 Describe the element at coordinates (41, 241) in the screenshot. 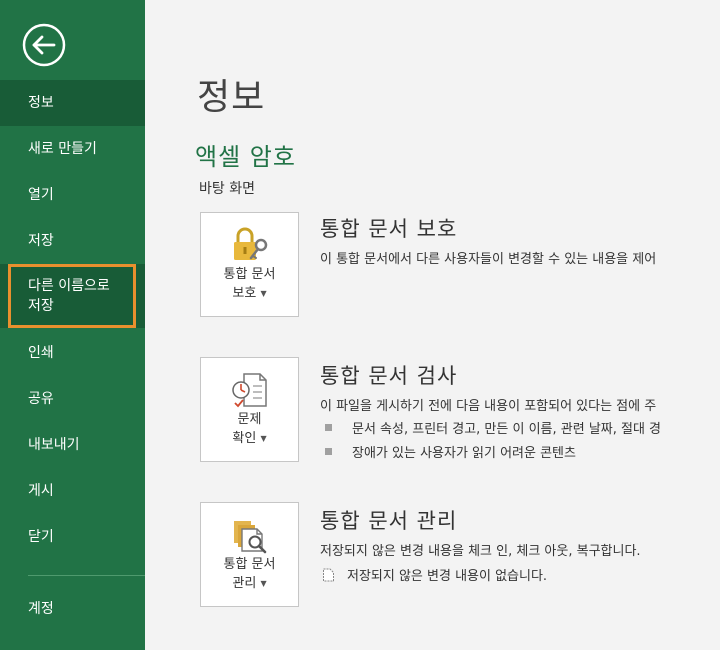

I see `nav-label: 저장` at that location.